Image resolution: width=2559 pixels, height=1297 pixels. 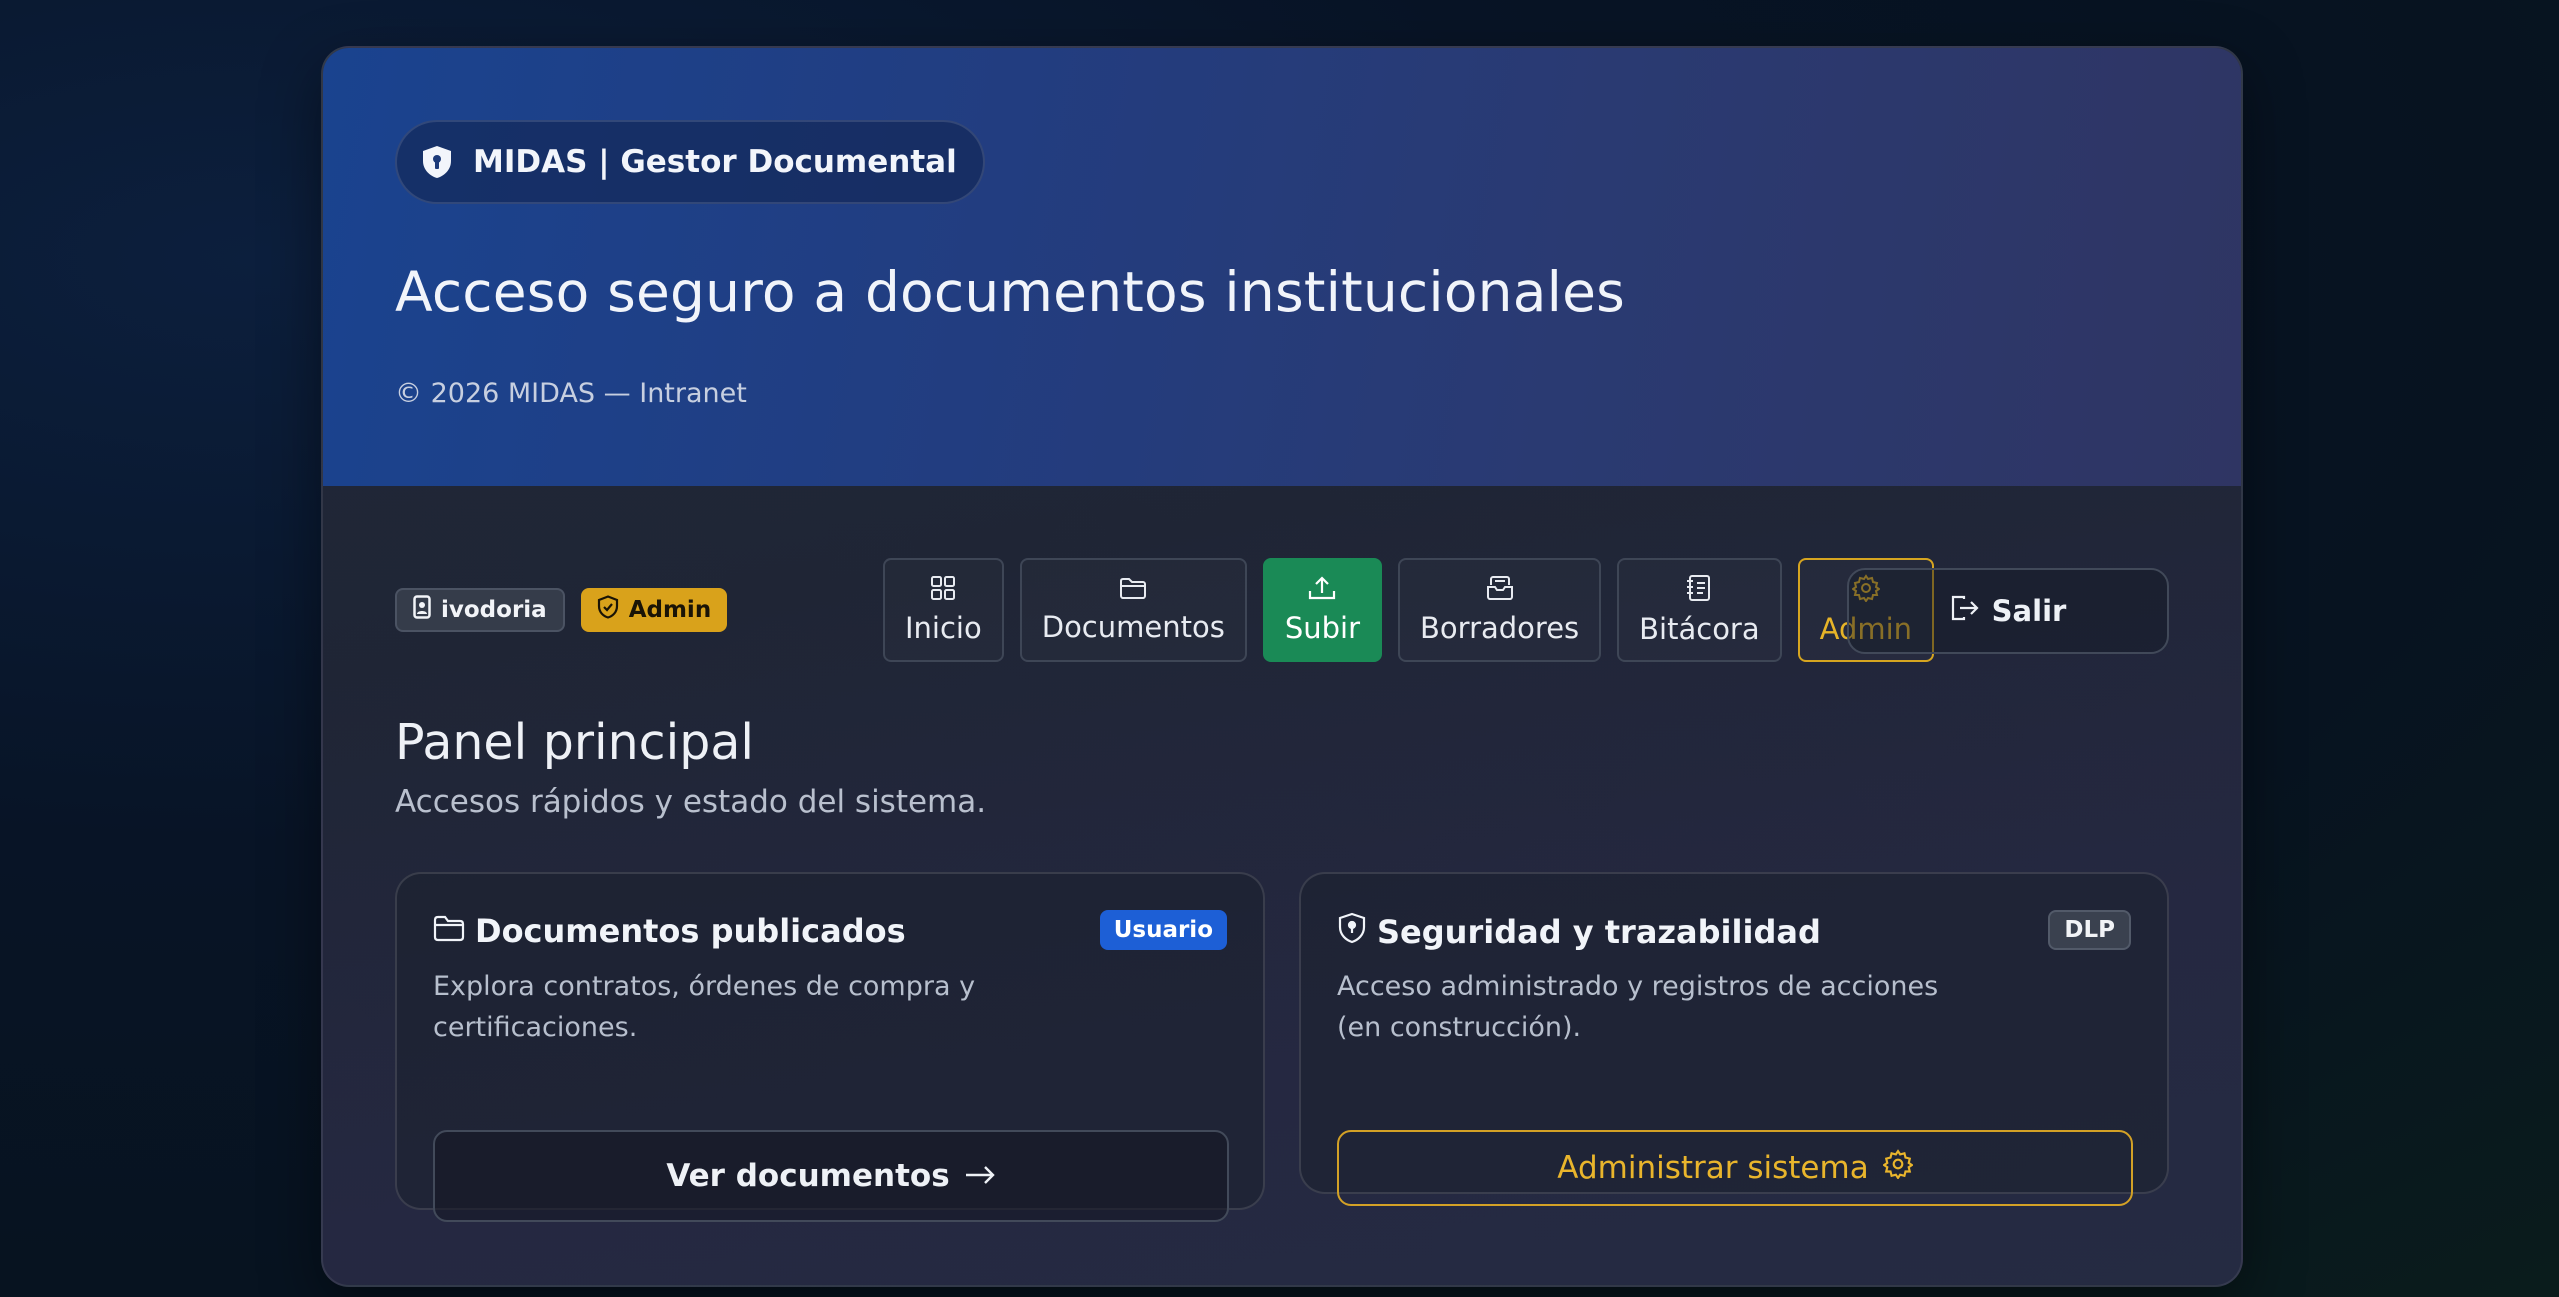 I want to click on username-chip: ivodoria, so click(x=480, y=610).